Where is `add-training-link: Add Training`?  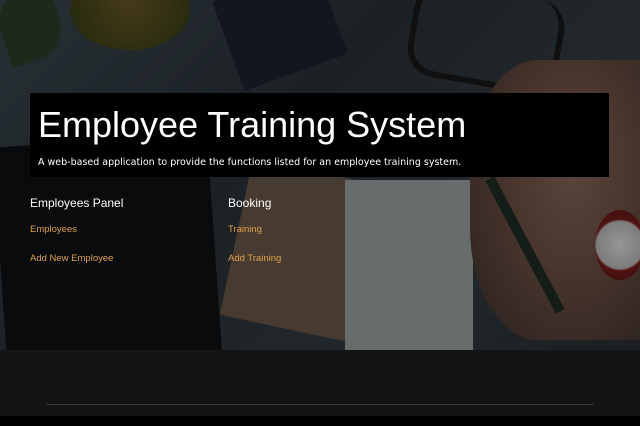
add-training-link: Add Training is located at coordinates (254, 258).